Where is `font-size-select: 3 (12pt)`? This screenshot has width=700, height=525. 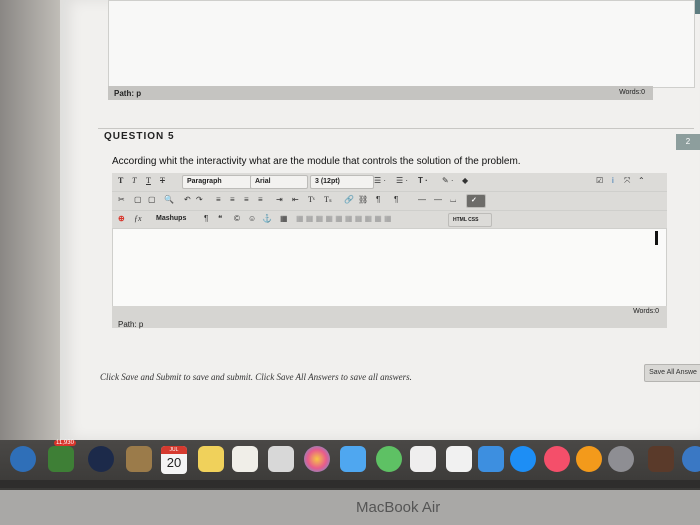 font-size-select: 3 (12pt) is located at coordinates (342, 182).